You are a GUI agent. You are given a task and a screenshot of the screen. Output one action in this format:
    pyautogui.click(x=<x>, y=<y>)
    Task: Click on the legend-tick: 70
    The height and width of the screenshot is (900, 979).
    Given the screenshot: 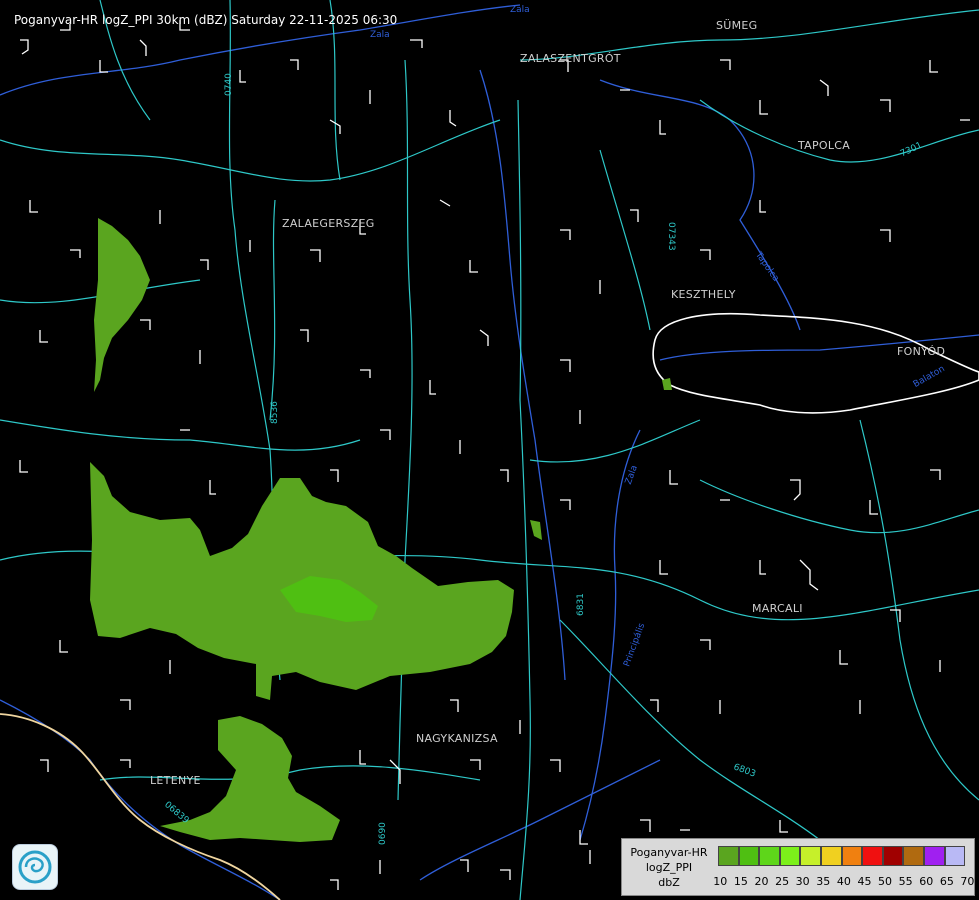 What is the action you would take?
    pyautogui.click(x=967, y=881)
    